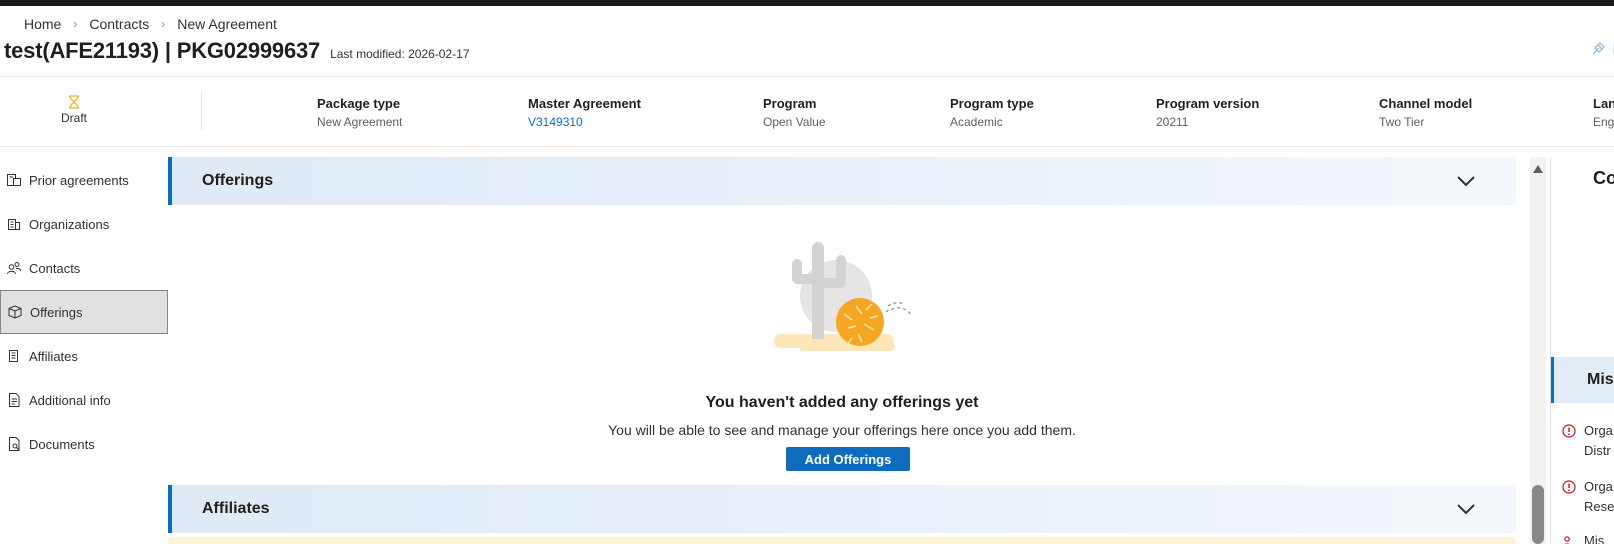 This screenshot has width=1614, height=544. What do you see at coordinates (790, 103) in the screenshot?
I see `meta-label: Program` at bounding box center [790, 103].